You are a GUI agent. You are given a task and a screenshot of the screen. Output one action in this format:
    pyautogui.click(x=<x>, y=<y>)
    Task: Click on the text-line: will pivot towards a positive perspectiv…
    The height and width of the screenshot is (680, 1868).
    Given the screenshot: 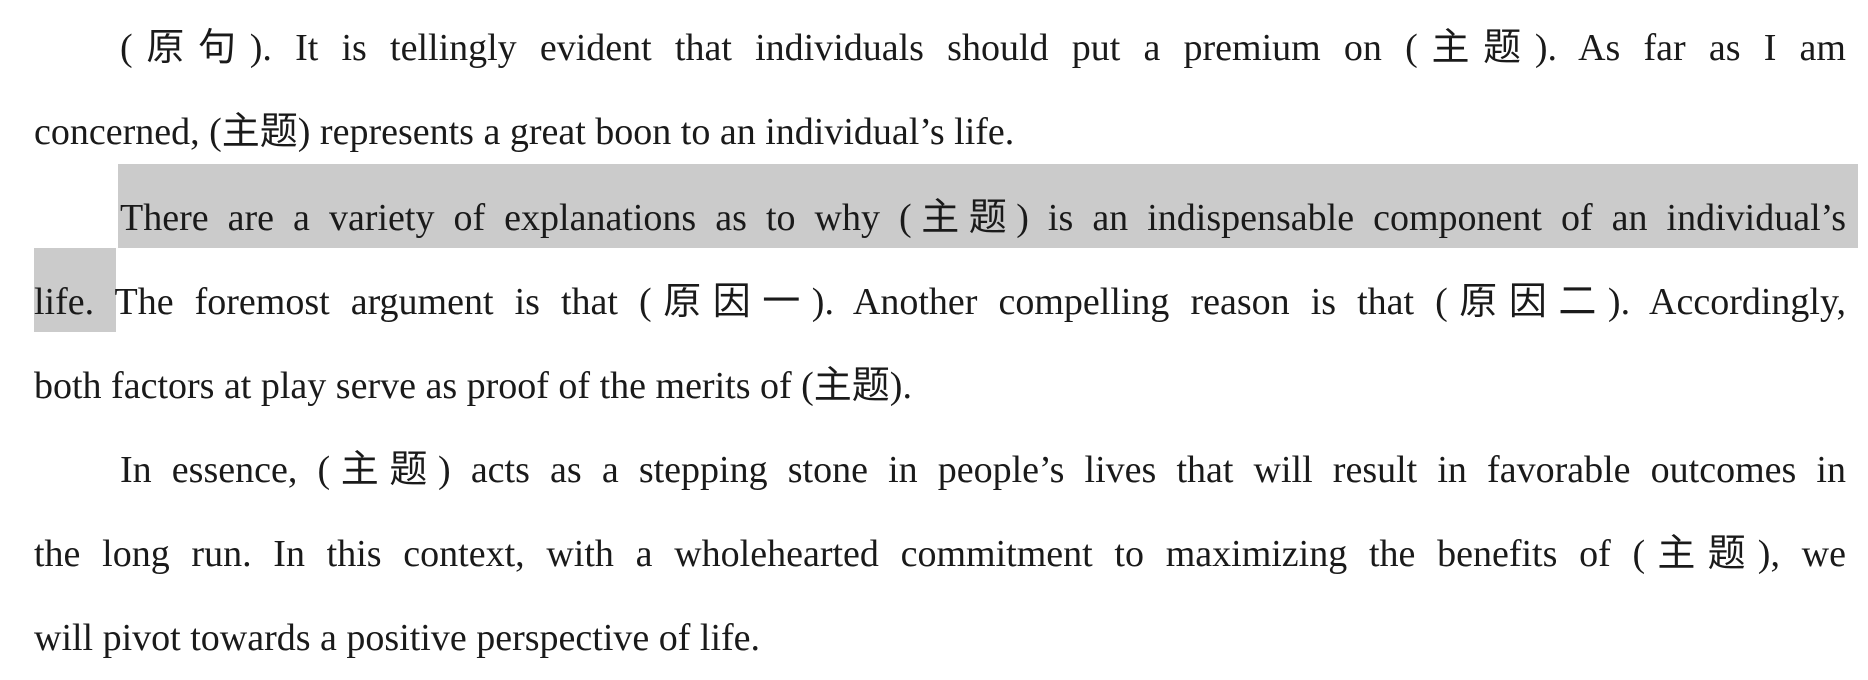 What is the action you would take?
    pyautogui.click(x=934, y=638)
    